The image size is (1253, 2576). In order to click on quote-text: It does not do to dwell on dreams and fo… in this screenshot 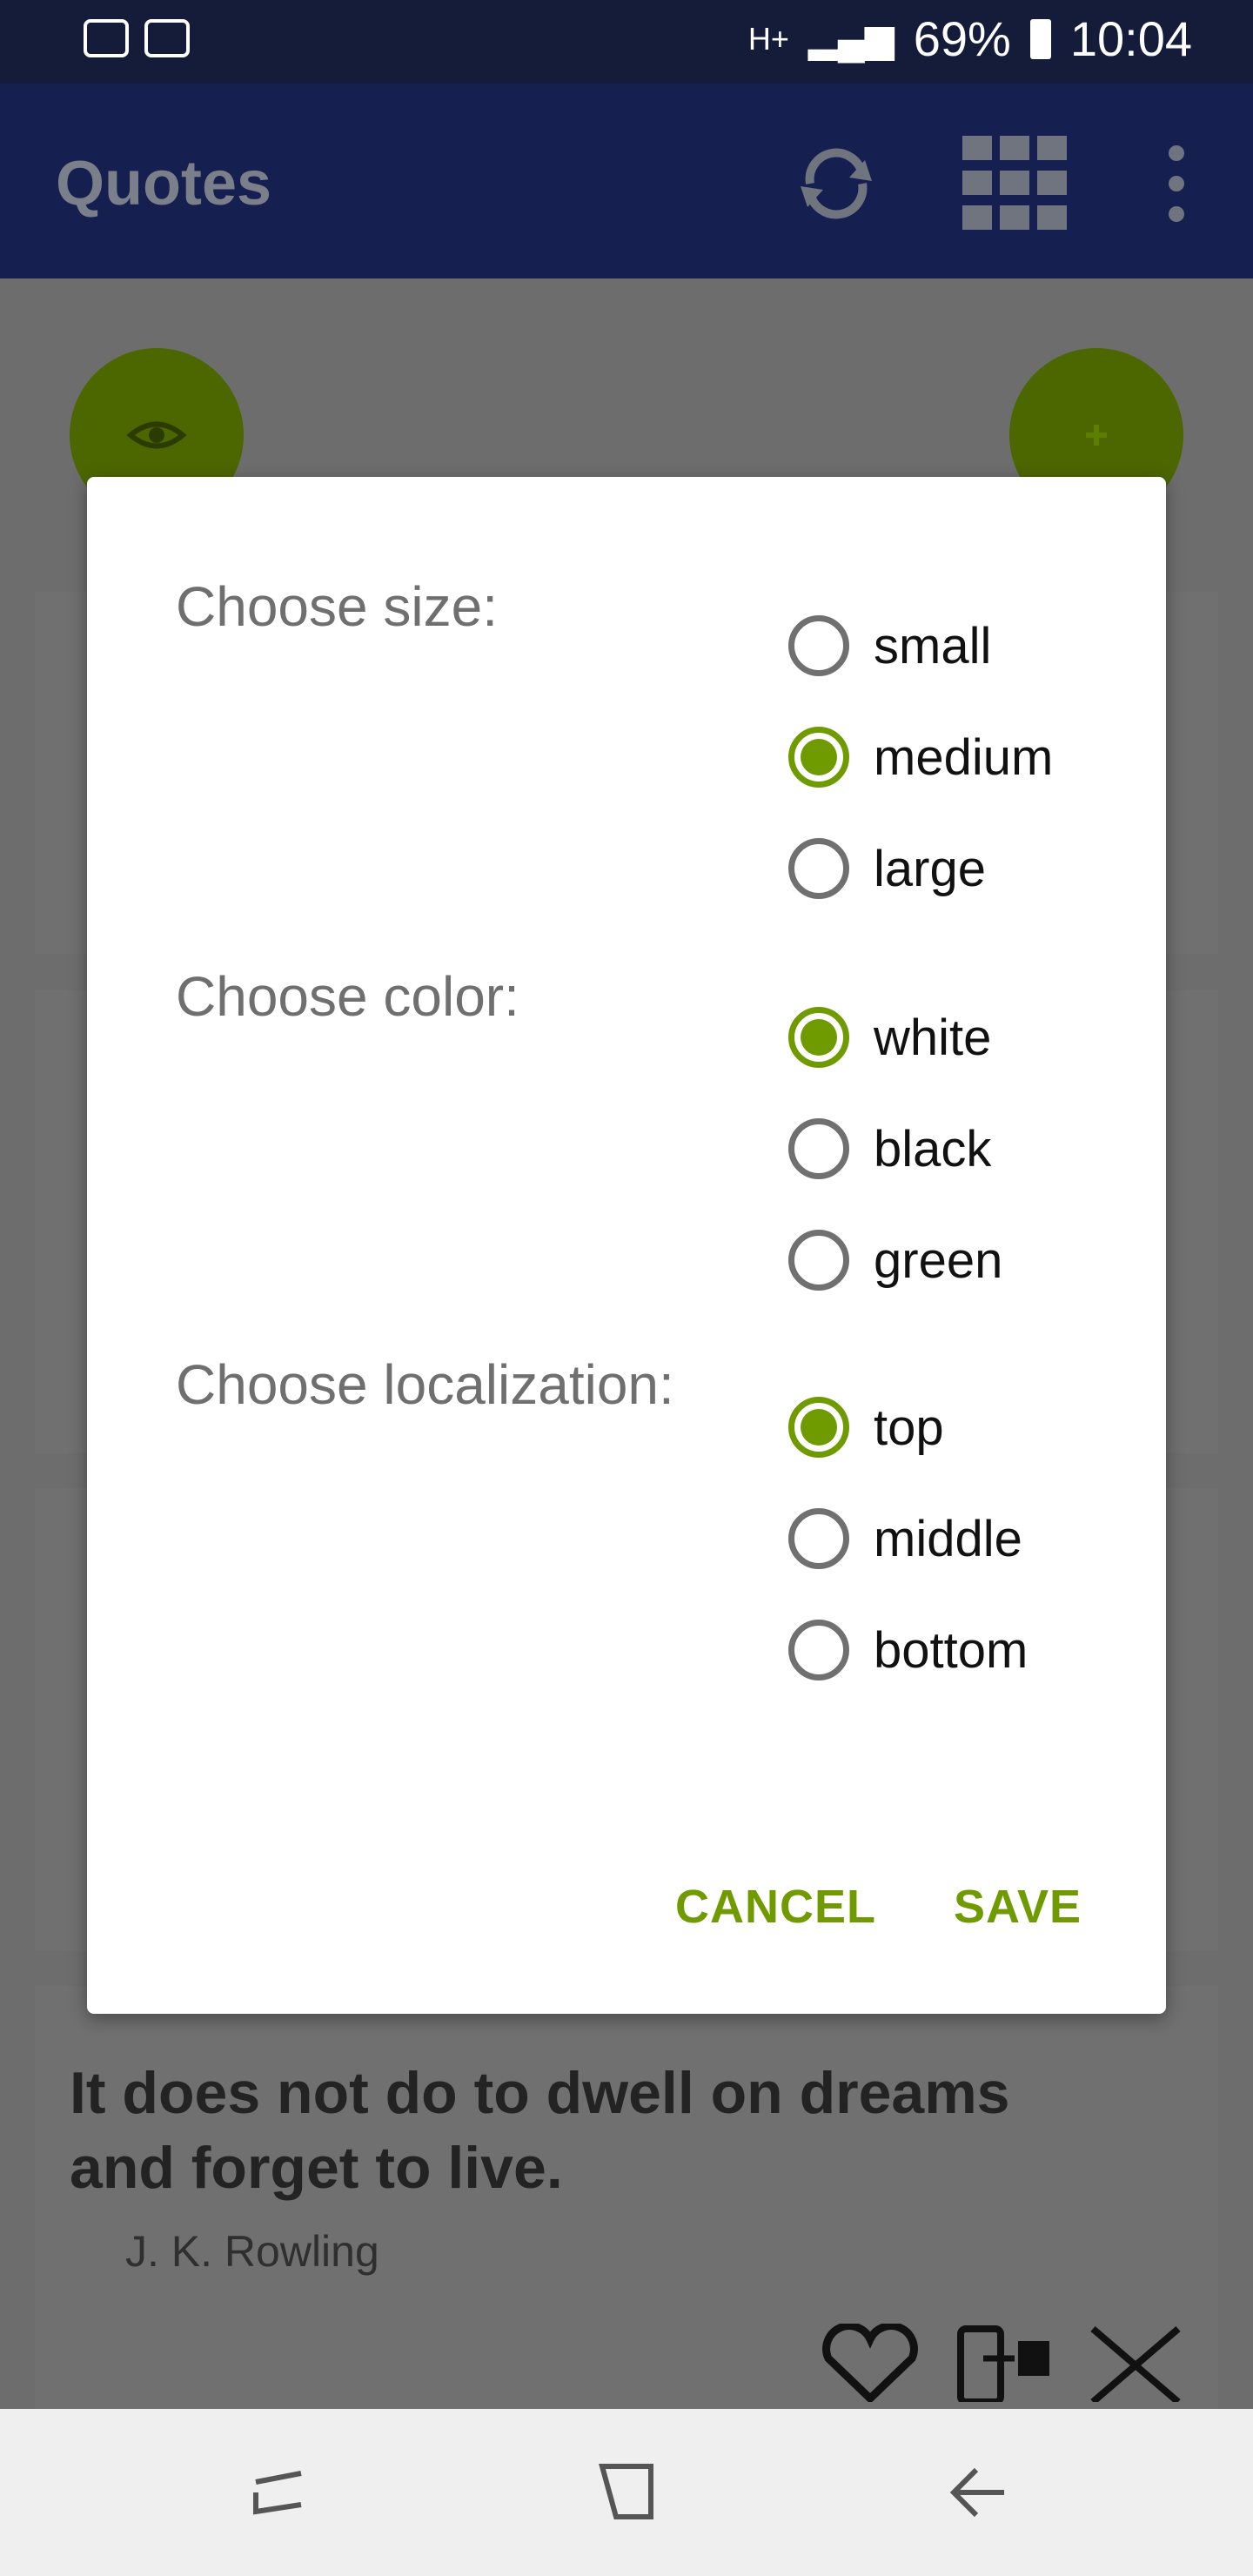, I will do `click(540, 2130)`.